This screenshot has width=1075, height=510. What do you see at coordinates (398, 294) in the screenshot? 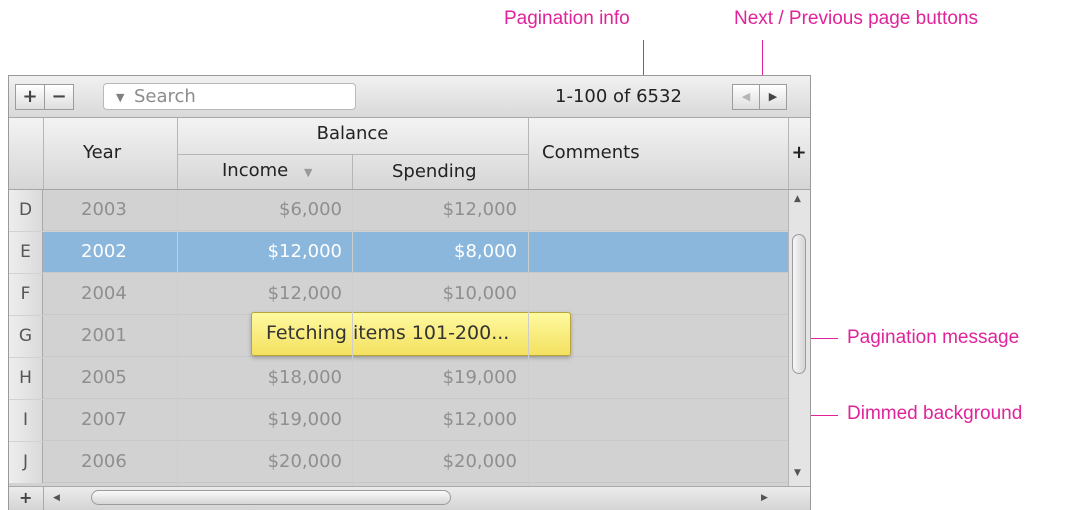
I see `table-row: F 2004 $12,000 $10,000` at bounding box center [398, 294].